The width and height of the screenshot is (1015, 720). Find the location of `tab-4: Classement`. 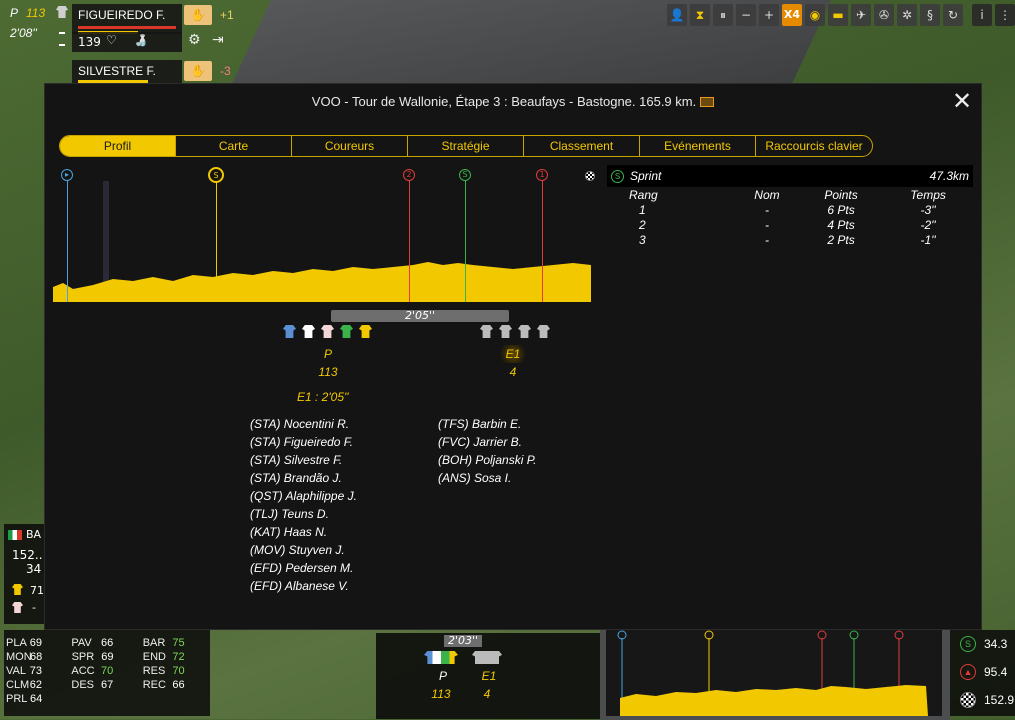

tab-4: Classement is located at coordinates (582, 146).